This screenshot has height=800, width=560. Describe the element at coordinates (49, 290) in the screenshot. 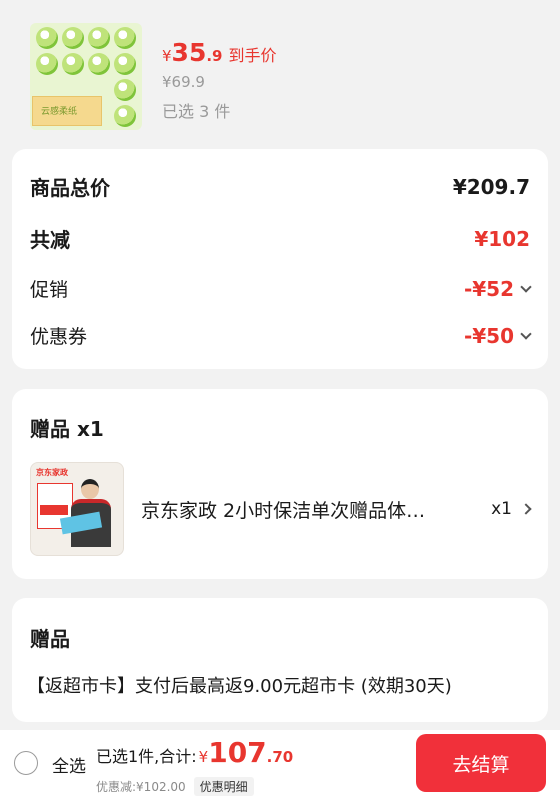

I see `promo-label: 促销` at that location.